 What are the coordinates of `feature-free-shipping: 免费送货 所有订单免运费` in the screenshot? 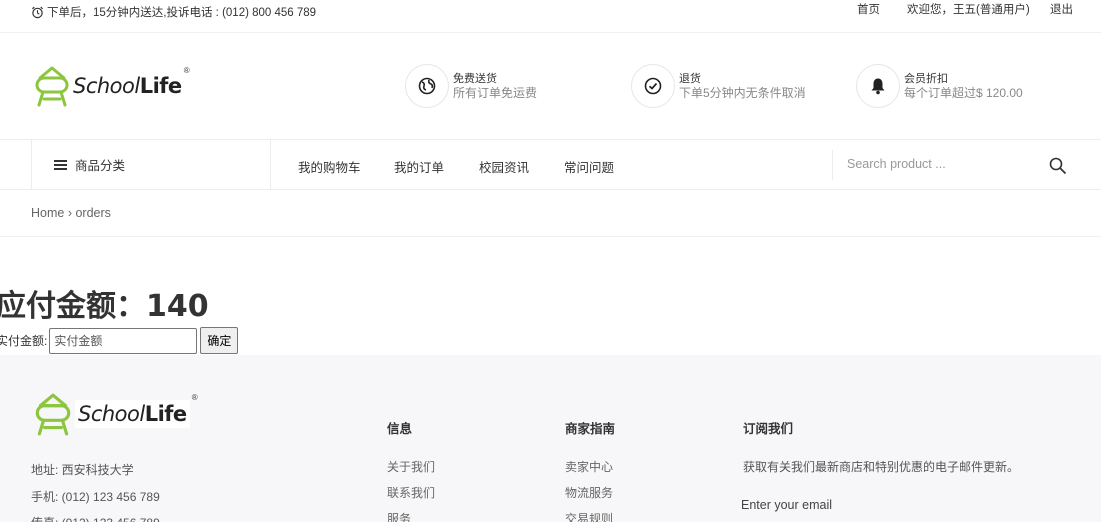 It's located at (471, 86).